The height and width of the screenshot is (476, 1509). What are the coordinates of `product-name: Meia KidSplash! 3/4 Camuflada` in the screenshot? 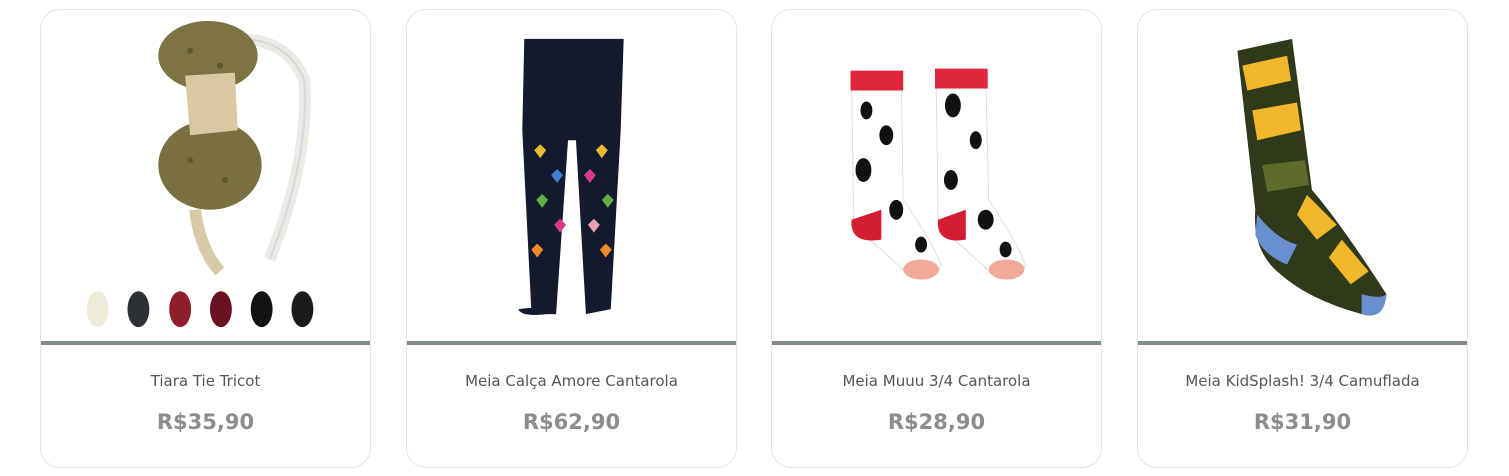 It's located at (1302, 381).